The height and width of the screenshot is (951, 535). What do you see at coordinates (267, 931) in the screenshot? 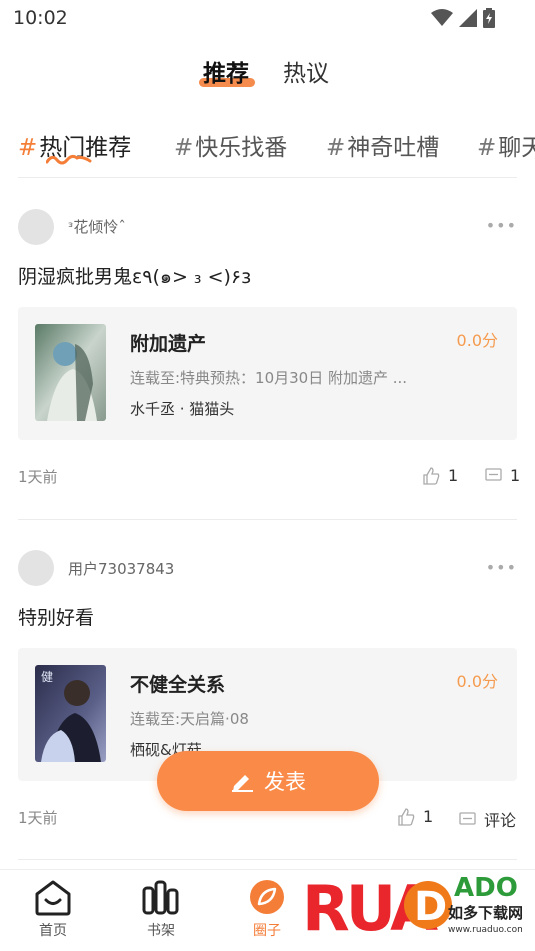
I see `nav-label: 圈子` at bounding box center [267, 931].